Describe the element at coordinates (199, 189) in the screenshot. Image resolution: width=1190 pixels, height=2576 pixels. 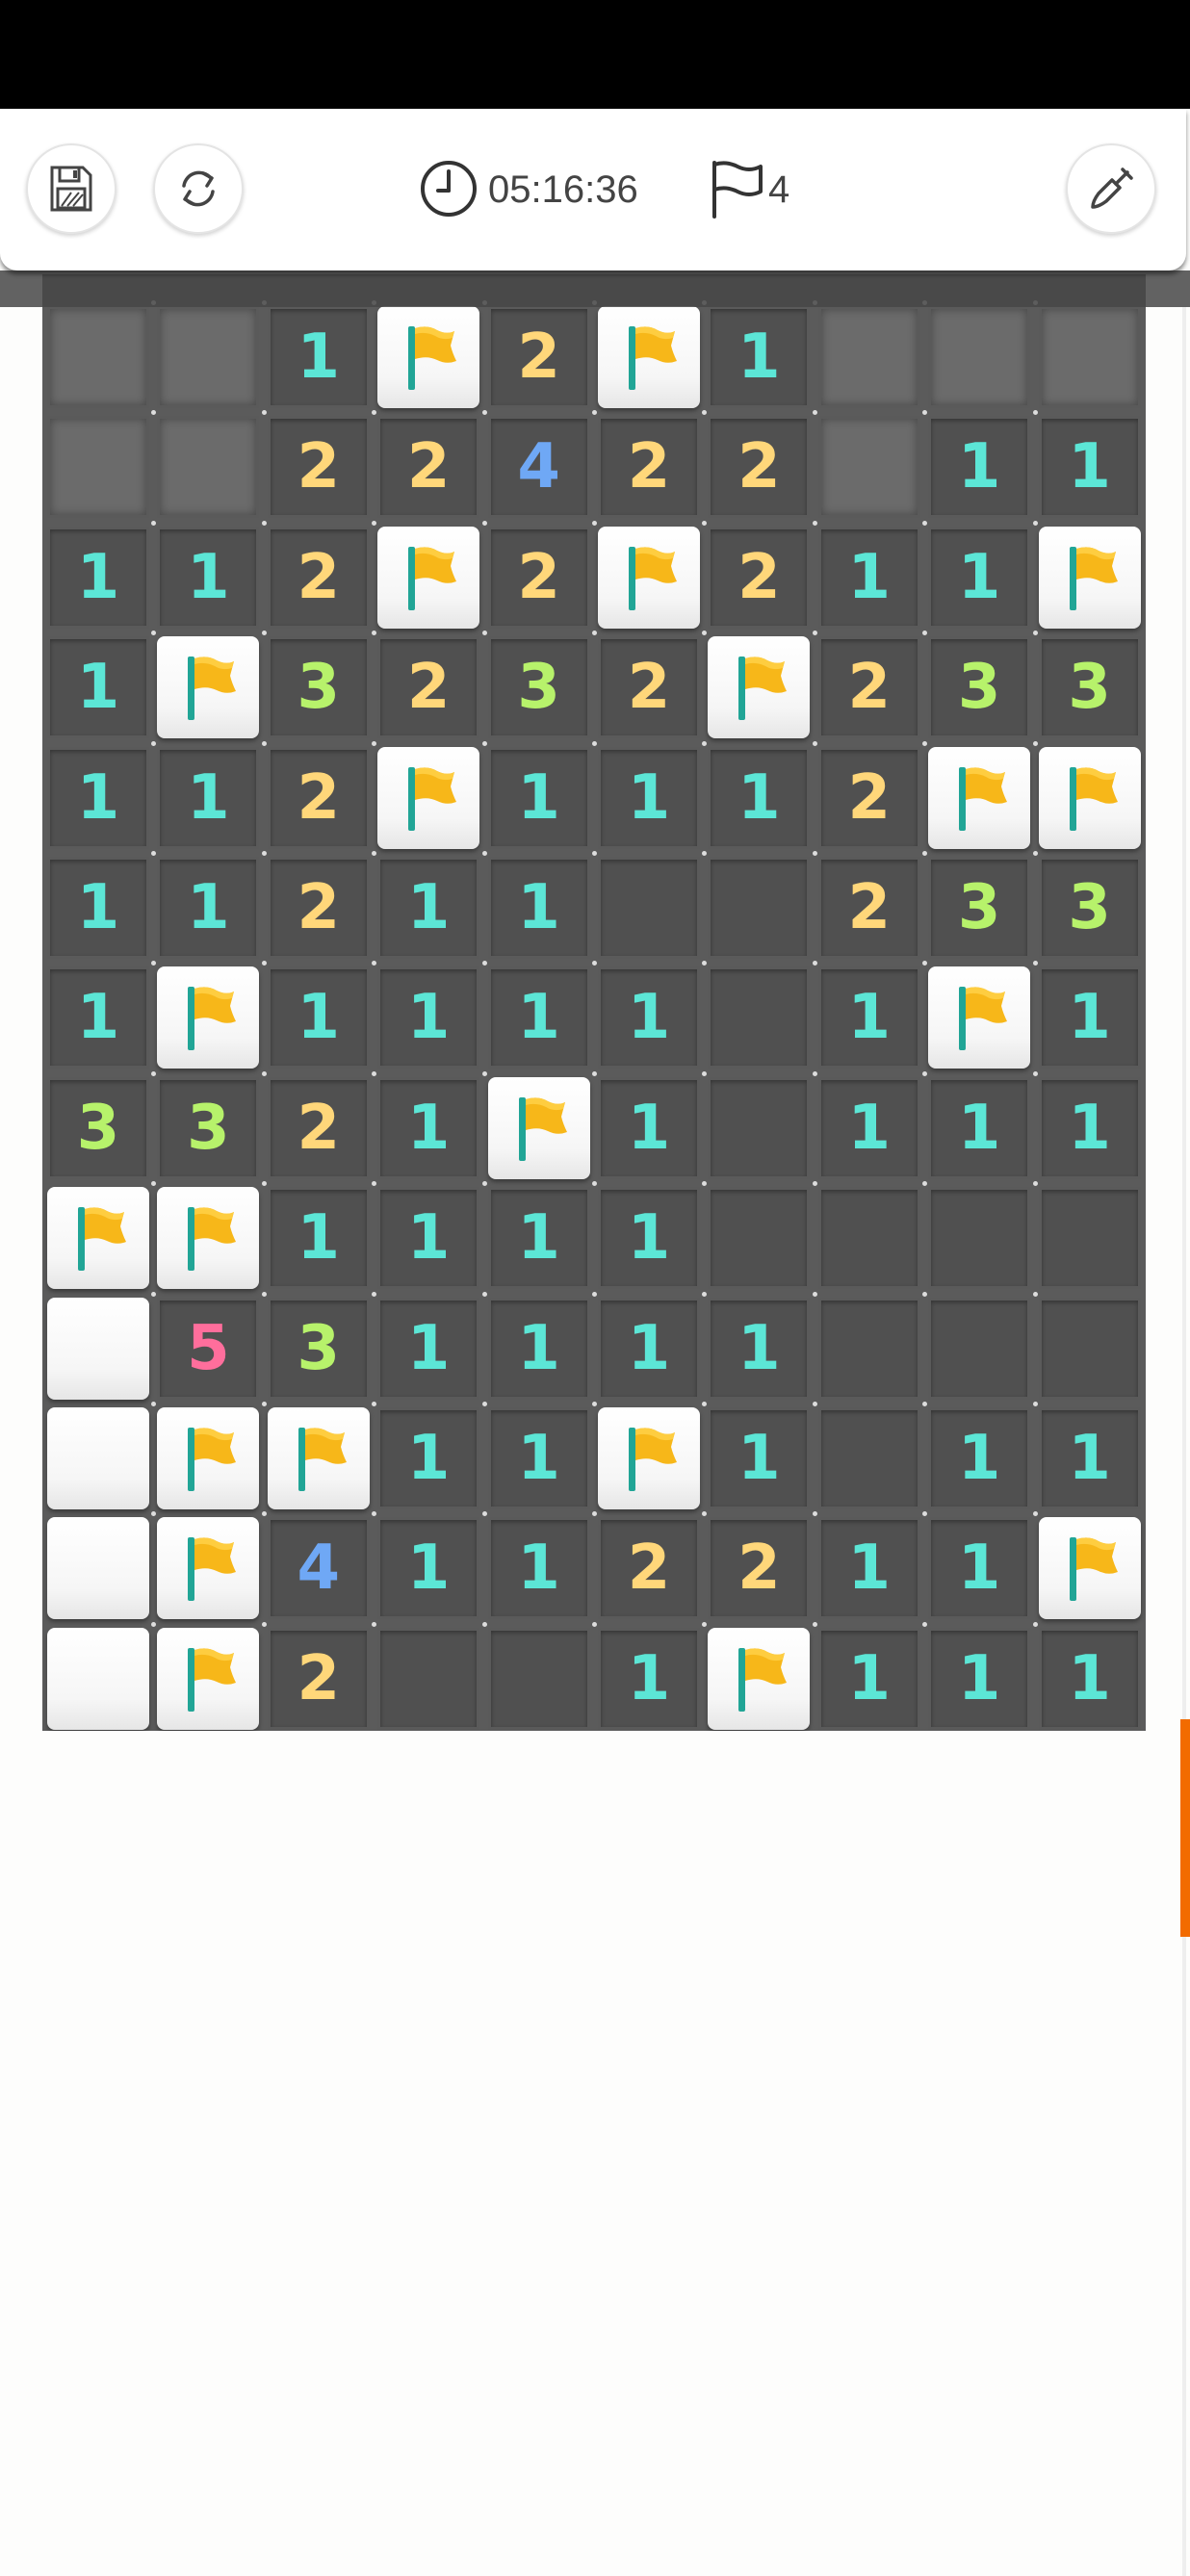
I see `restart-button` at that location.